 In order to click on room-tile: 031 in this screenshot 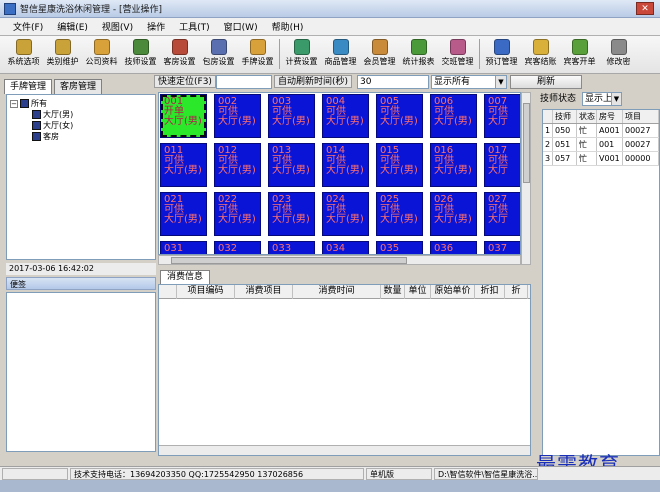, I will do `click(183, 247)`.